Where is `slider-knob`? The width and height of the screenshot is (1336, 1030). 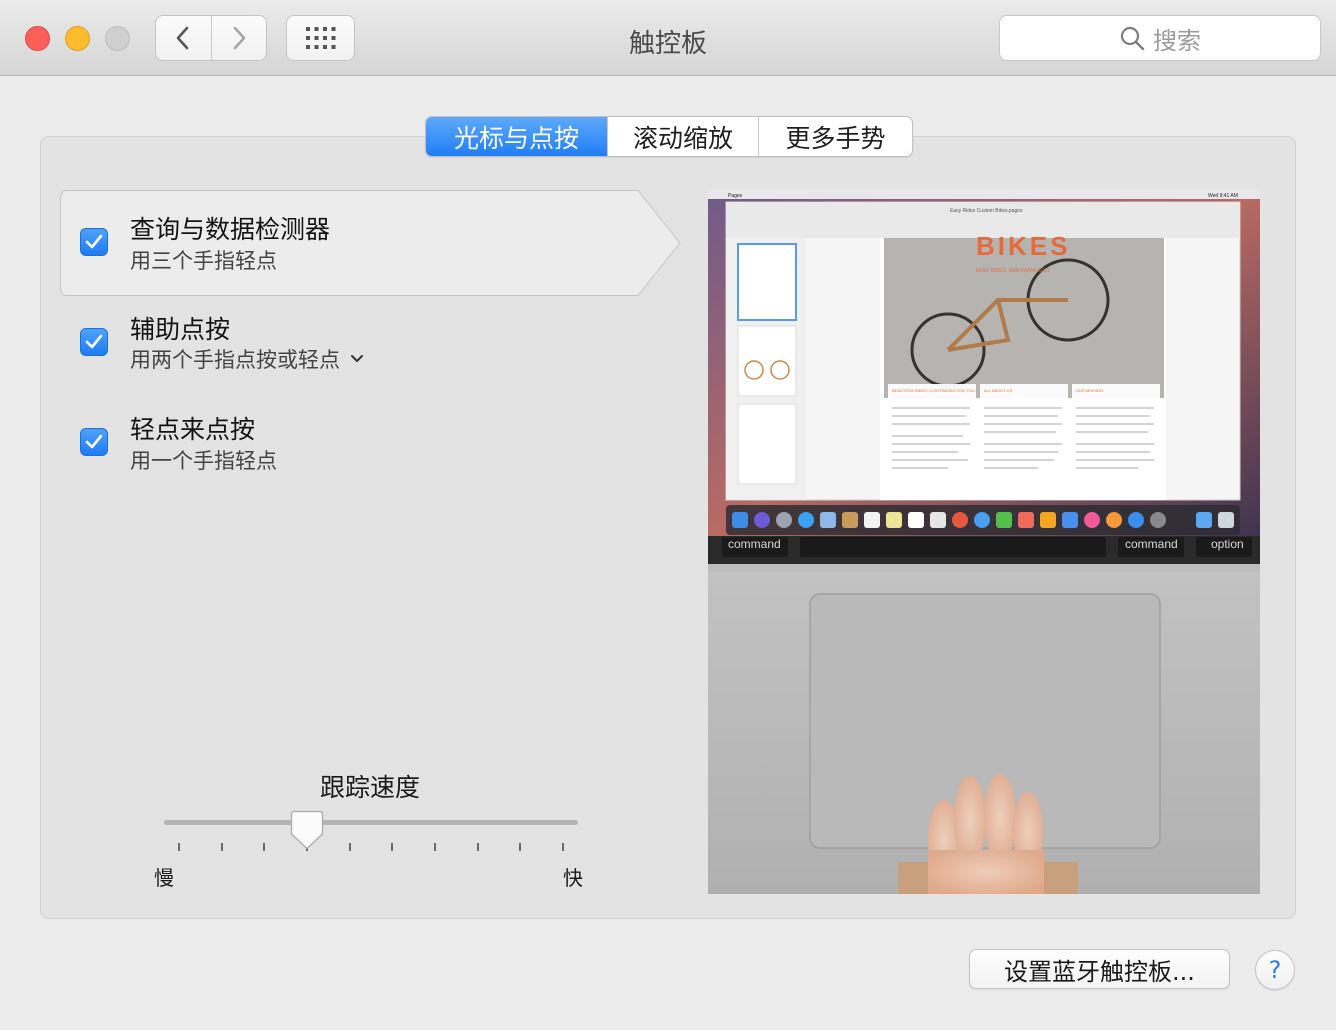
slider-knob is located at coordinates (307, 830).